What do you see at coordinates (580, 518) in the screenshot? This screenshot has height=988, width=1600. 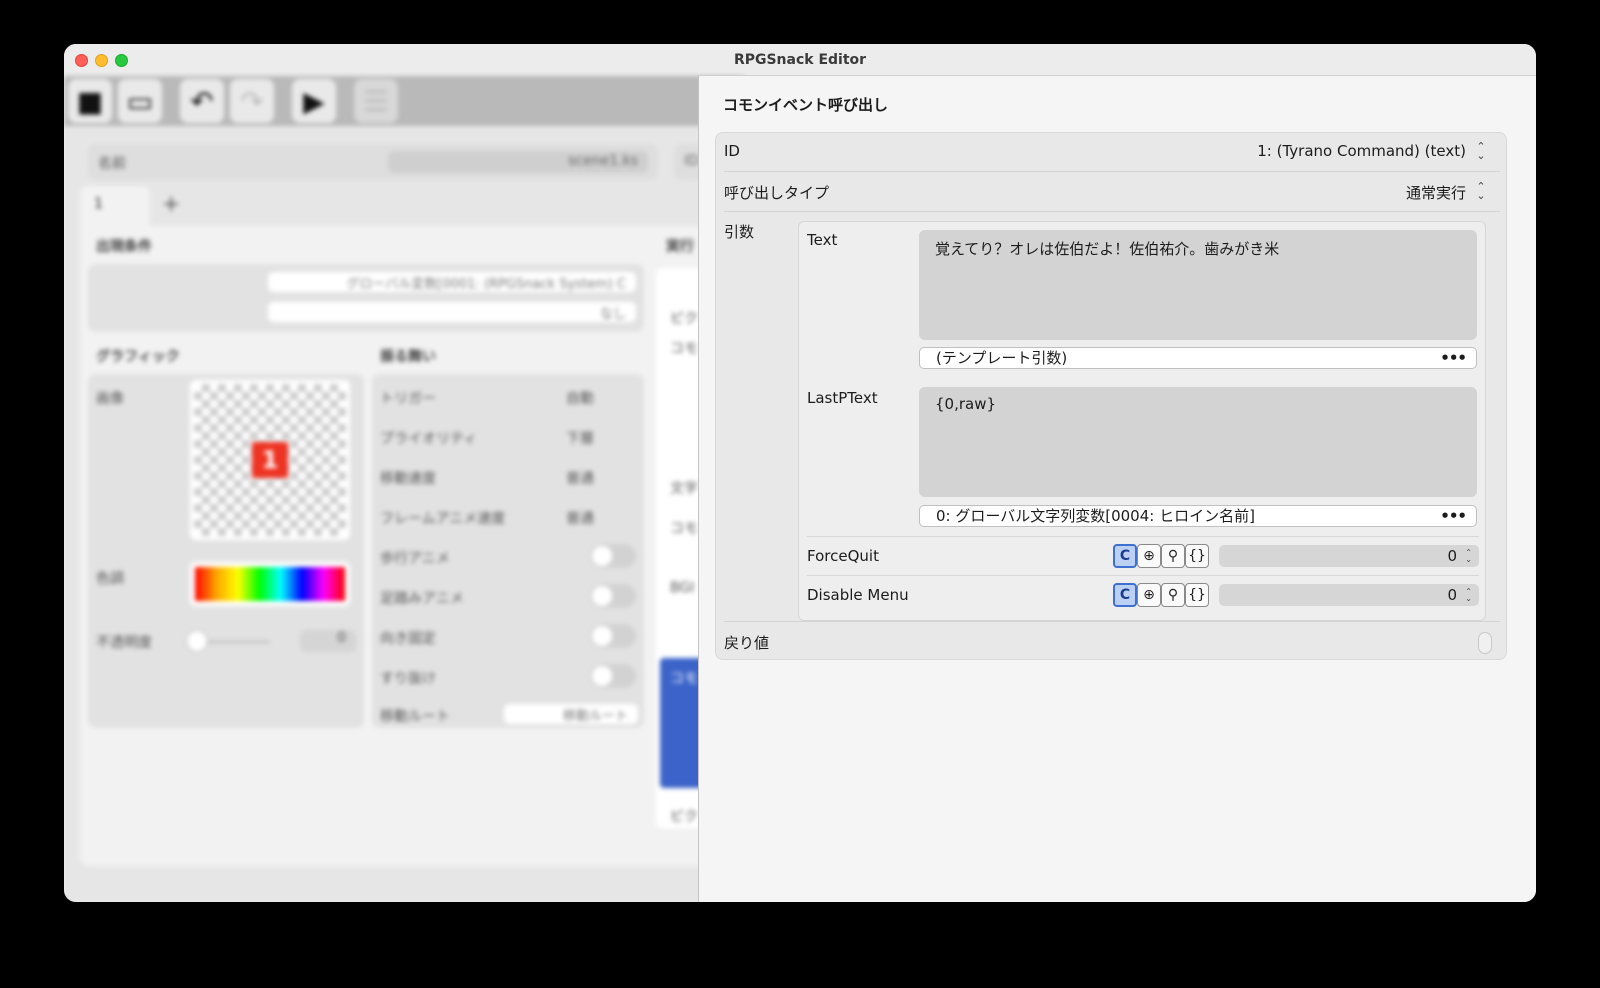 I see `frame-anim-value: 普通` at bounding box center [580, 518].